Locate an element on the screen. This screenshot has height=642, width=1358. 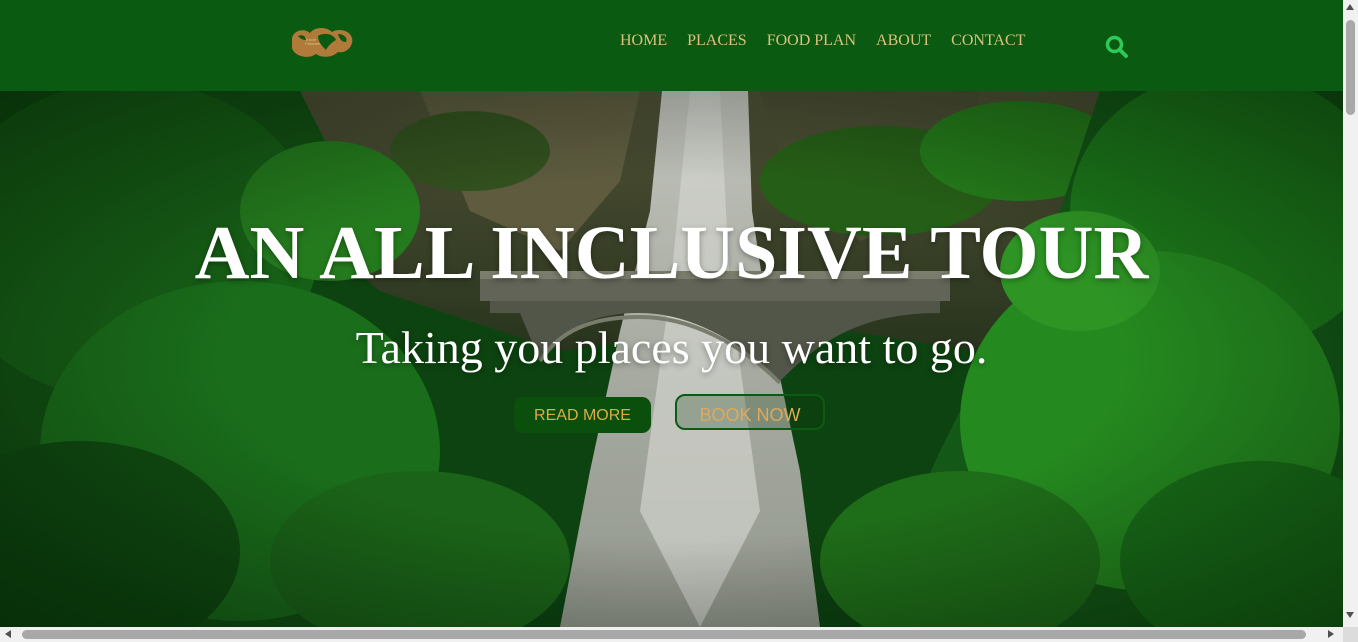
scroll-down-arrow-icon is located at coordinates (1350, 615).